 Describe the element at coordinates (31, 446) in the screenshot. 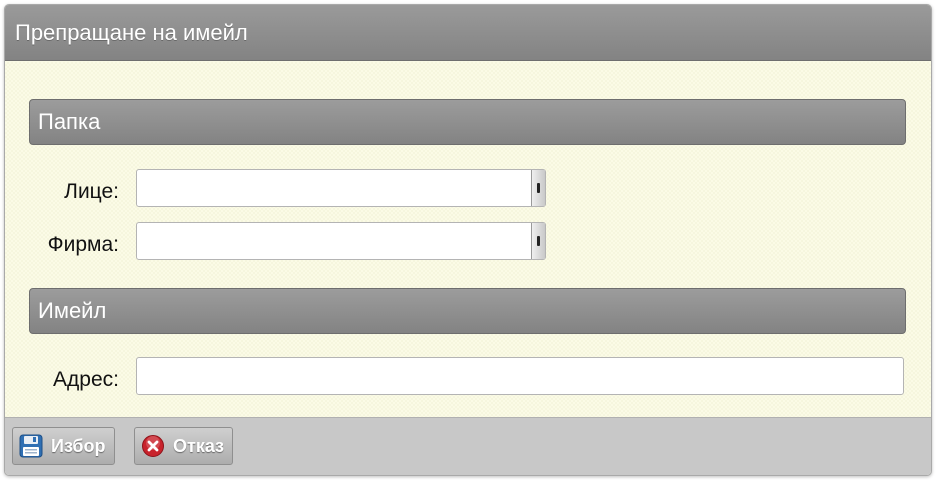

I see `floppy-disk-icon` at that location.